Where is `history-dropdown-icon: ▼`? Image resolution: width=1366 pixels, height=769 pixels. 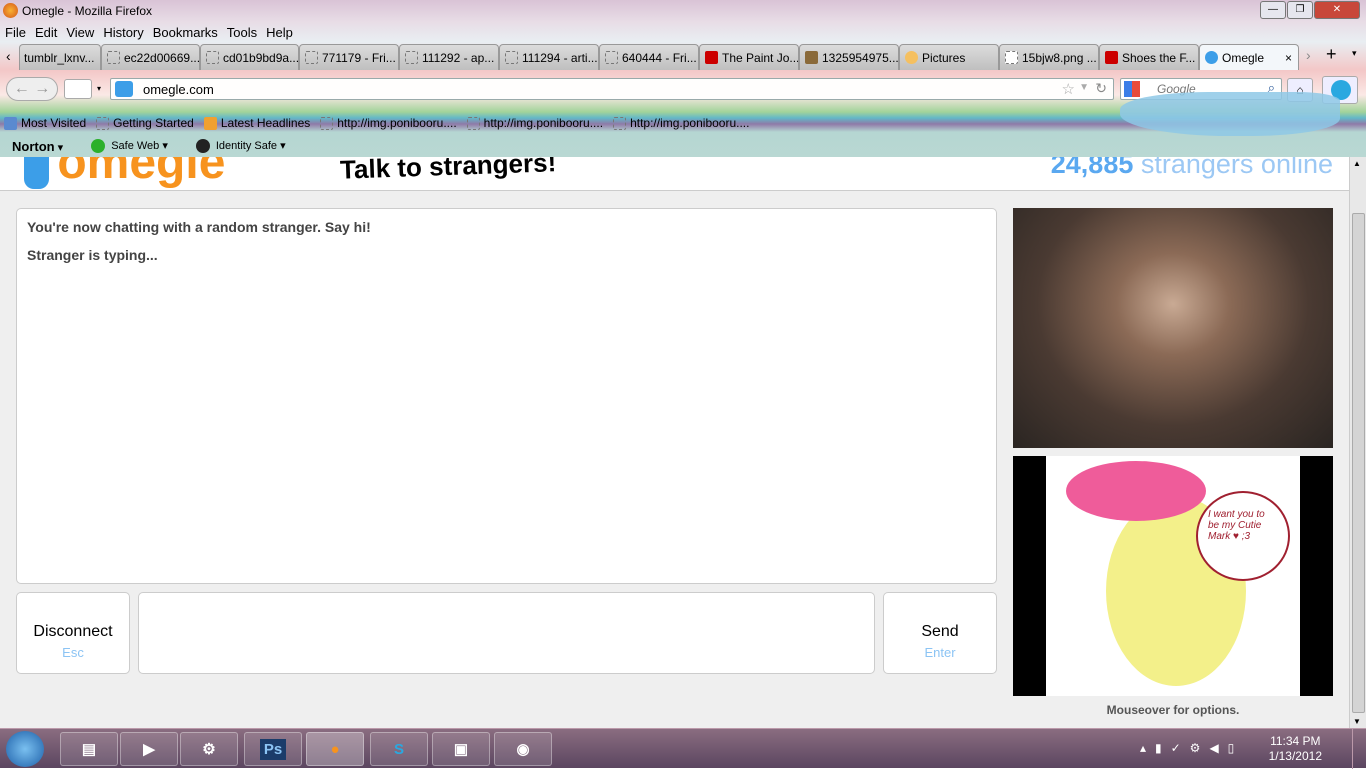
history-dropdown-icon: ▼ is located at coordinates (1084, 87).